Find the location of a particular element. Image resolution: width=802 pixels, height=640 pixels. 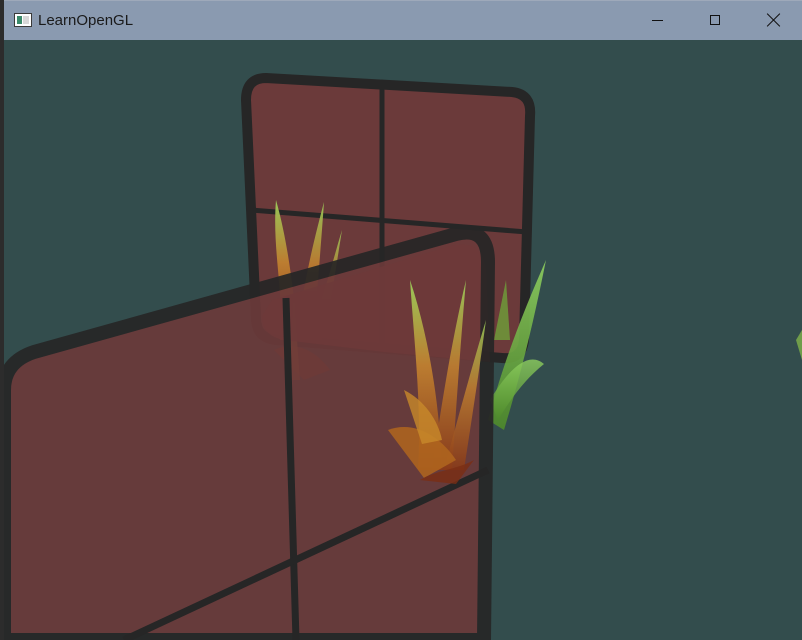

maximize-button is located at coordinates (715, 21).